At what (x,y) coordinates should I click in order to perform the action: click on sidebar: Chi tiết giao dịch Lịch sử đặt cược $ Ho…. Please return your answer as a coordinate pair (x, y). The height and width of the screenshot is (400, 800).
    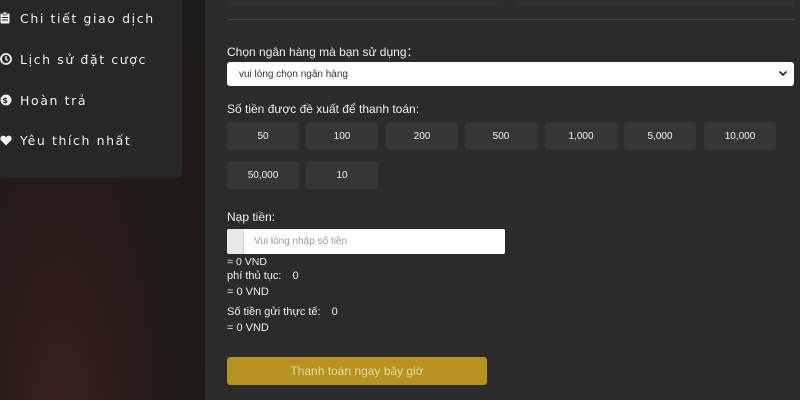
    Looking at the image, I should click on (91, 89).